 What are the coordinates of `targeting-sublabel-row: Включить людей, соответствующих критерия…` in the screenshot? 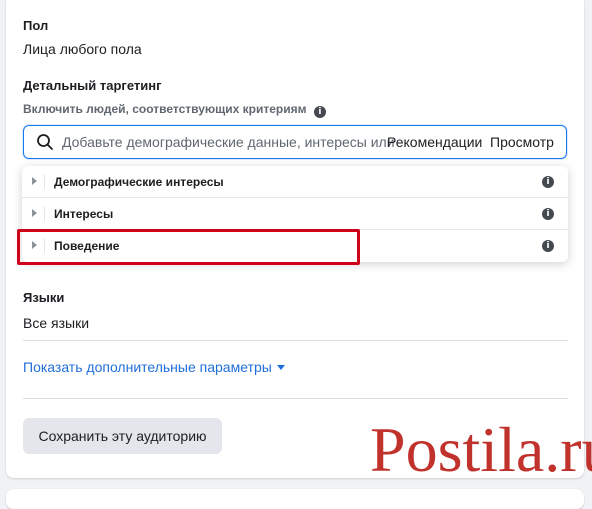 It's located at (174, 109).